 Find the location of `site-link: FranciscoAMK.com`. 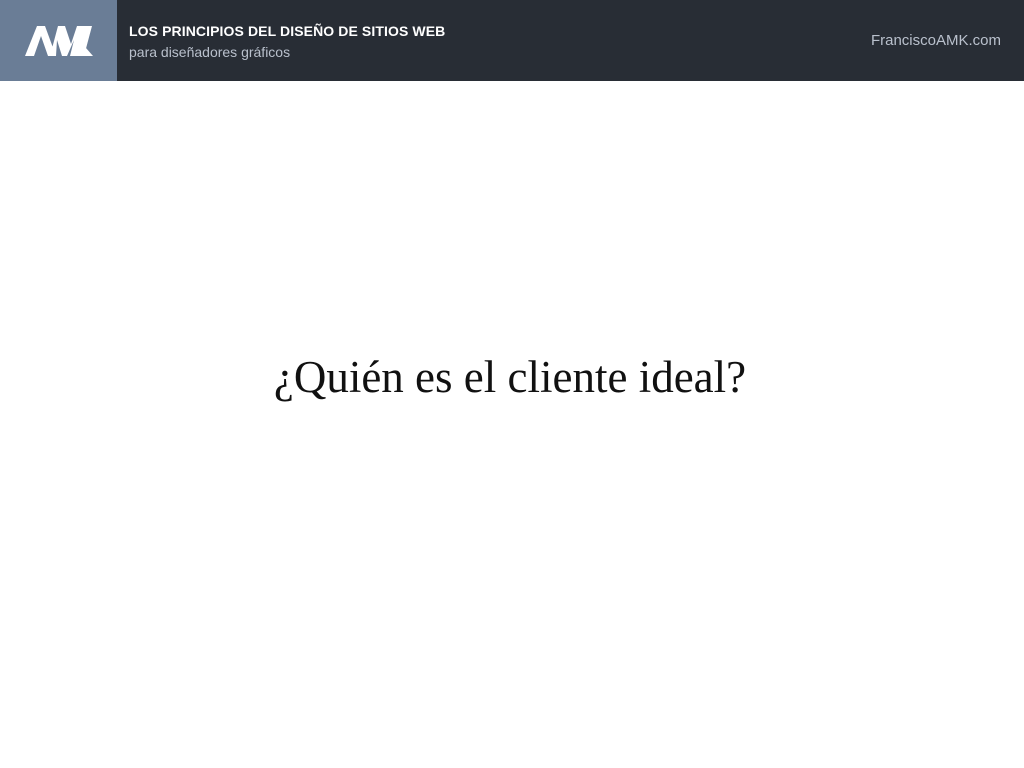

site-link: FranciscoAMK.com is located at coordinates (936, 40).